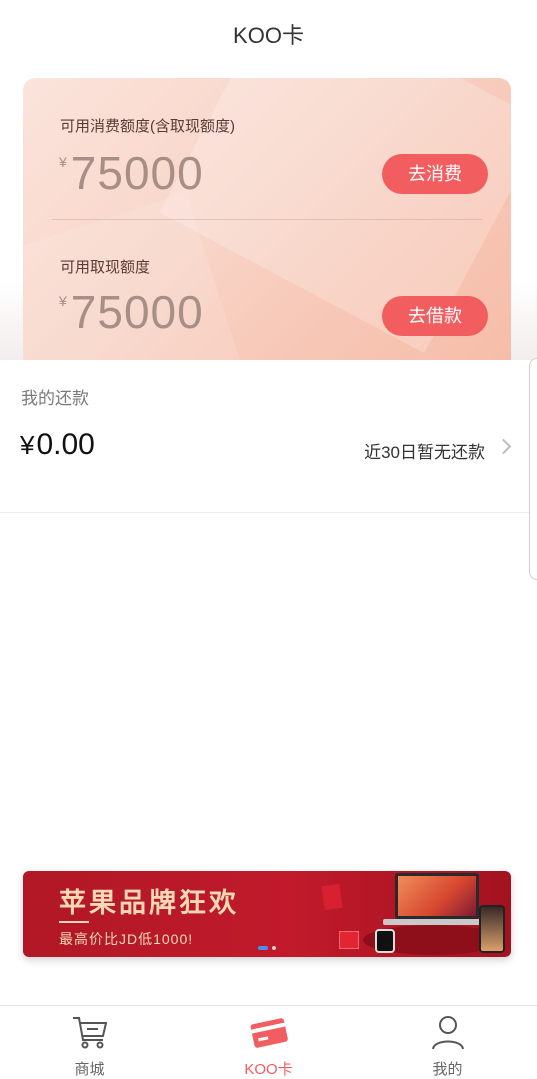 Image resolution: width=537 pixels, height=1079 pixels. I want to click on bottom-tab-bar: 商城 KOO卡 我的, so click(268, 1042).